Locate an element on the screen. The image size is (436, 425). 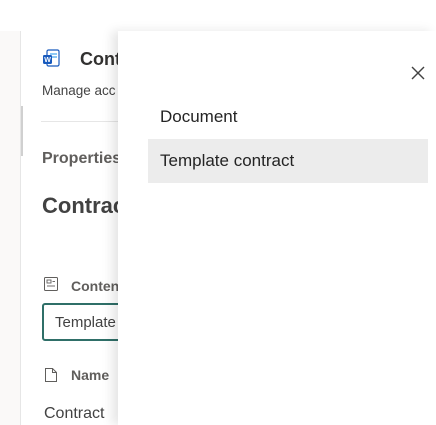
panel-edge-handle is located at coordinates (22, 131).